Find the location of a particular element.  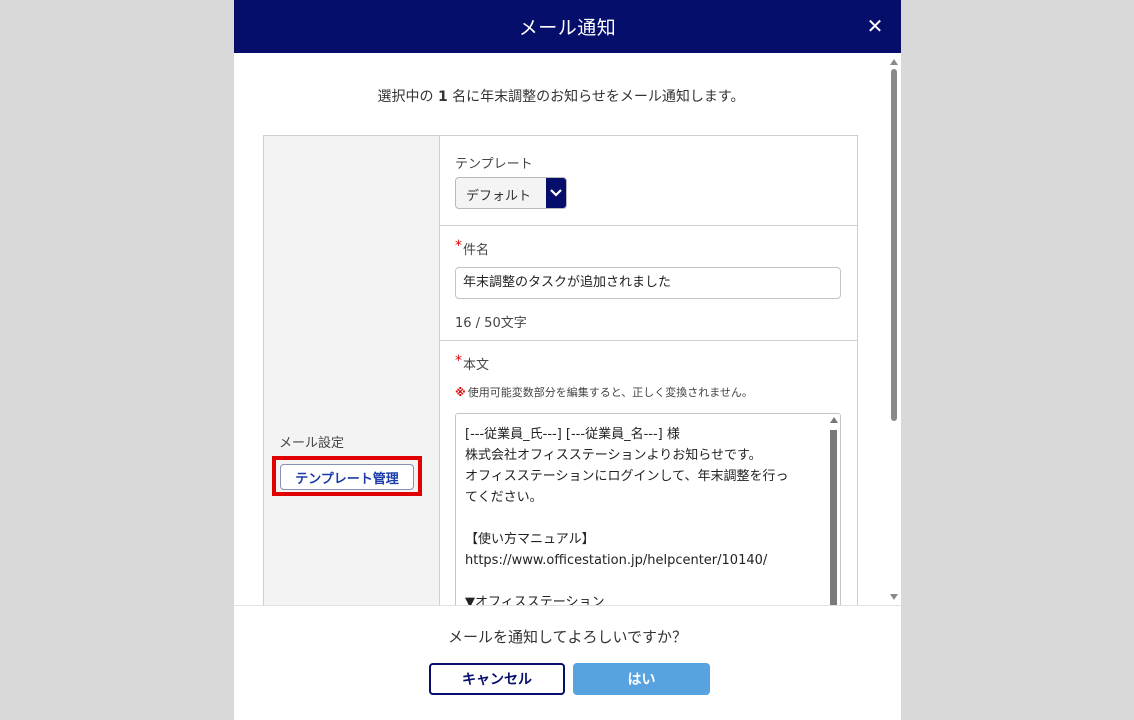

subject-label: *件名 is located at coordinates (472, 248).